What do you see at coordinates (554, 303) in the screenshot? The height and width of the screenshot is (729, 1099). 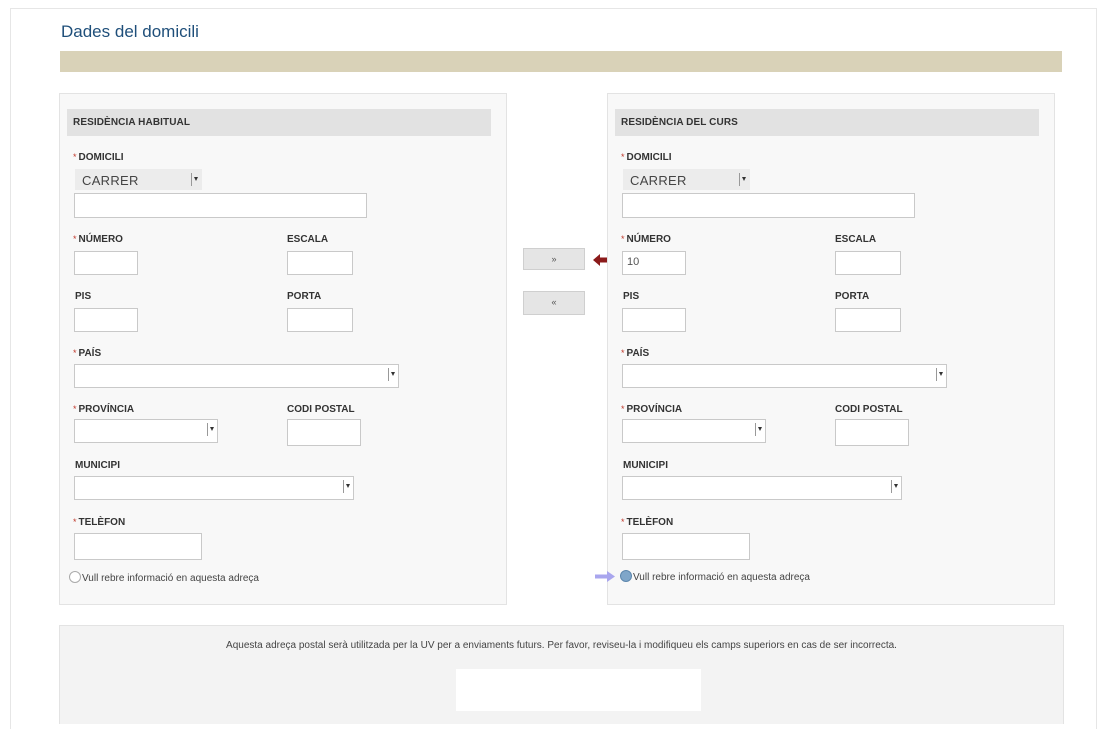 I see `copy-back-button: «` at bounding box center [554, 303].